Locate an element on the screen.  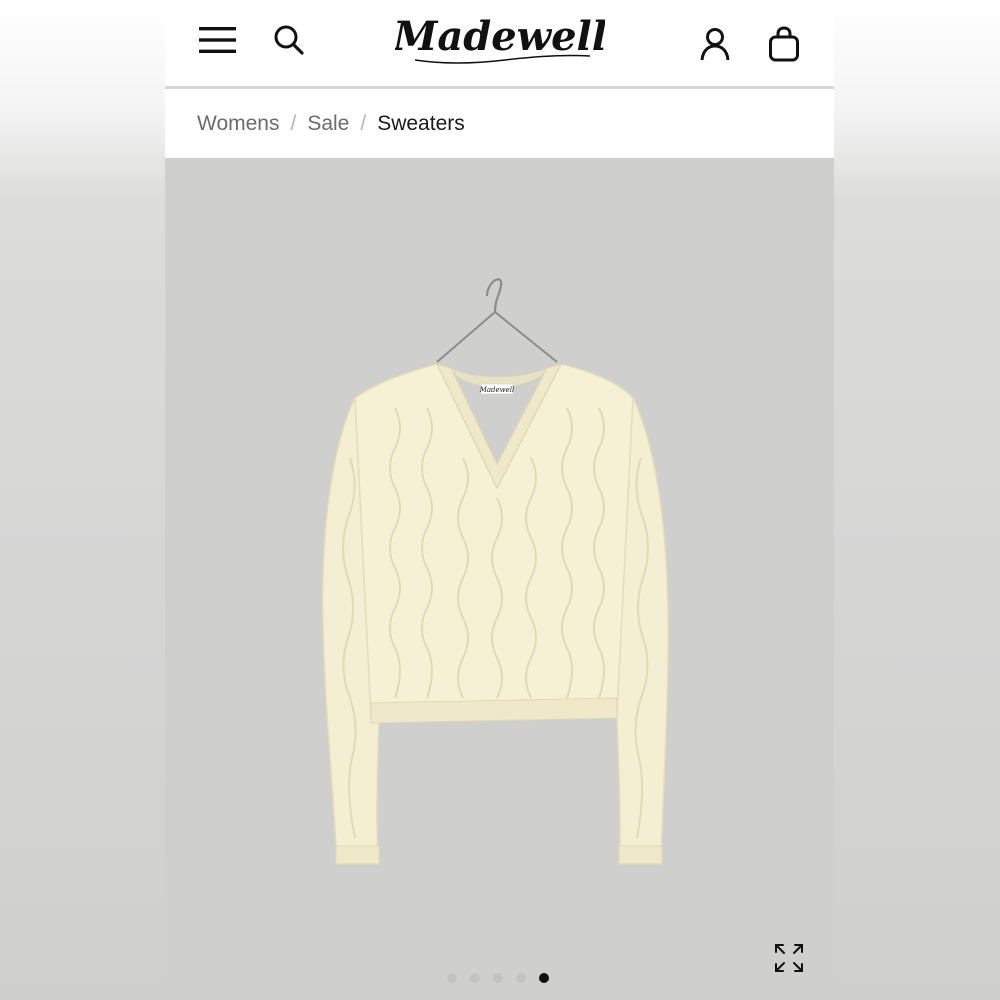
madewell-logo: Madewell is located at coordinates (499, 41).